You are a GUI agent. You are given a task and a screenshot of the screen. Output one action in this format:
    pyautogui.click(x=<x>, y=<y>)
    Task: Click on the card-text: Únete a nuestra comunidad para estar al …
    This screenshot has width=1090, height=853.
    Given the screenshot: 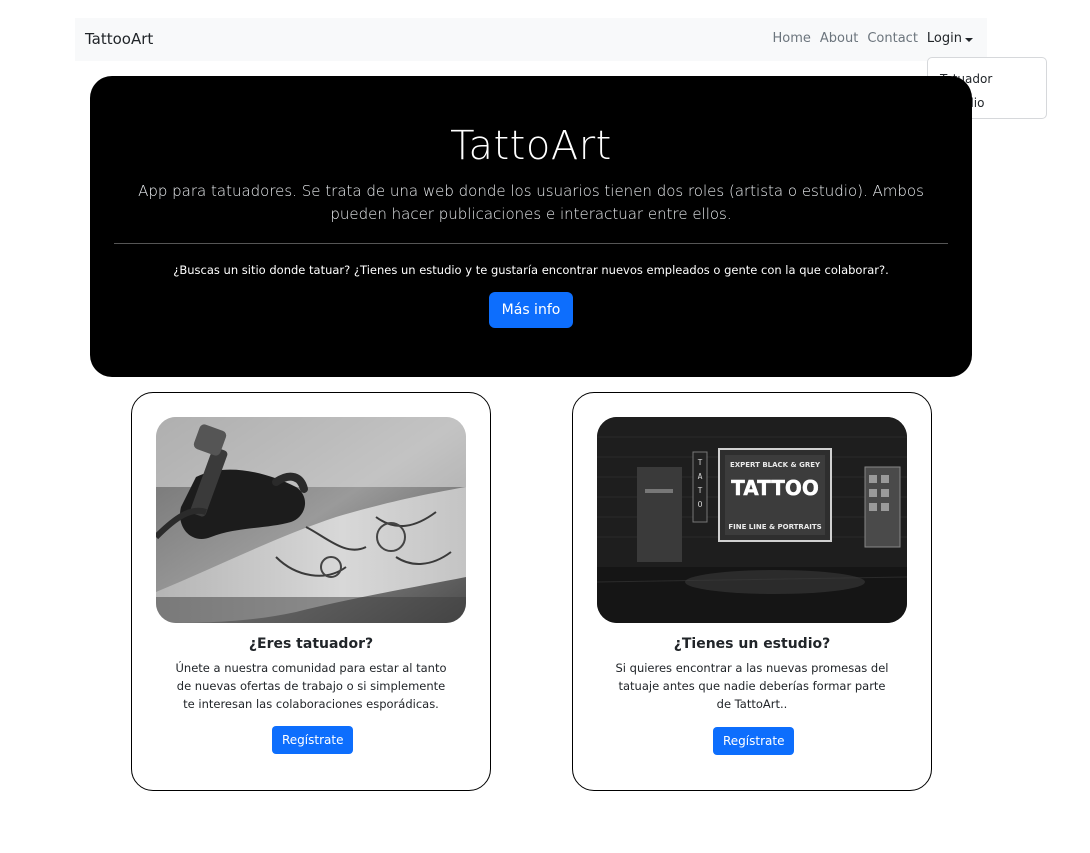 What is the action you would take?
    pyautogui.click(x=311, y=686)
    